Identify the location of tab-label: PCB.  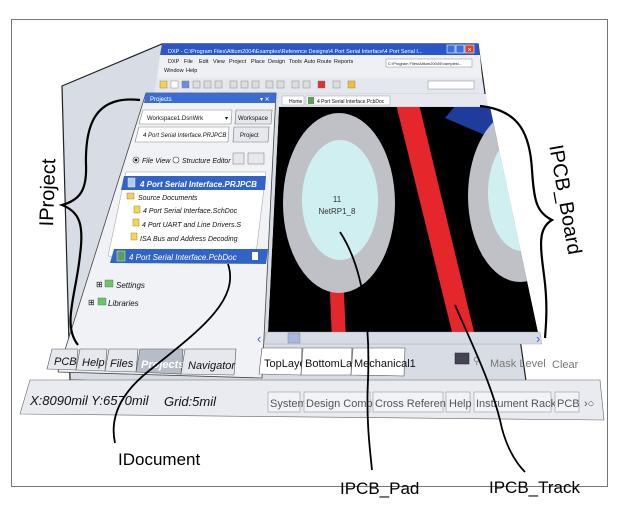
(65, 362).